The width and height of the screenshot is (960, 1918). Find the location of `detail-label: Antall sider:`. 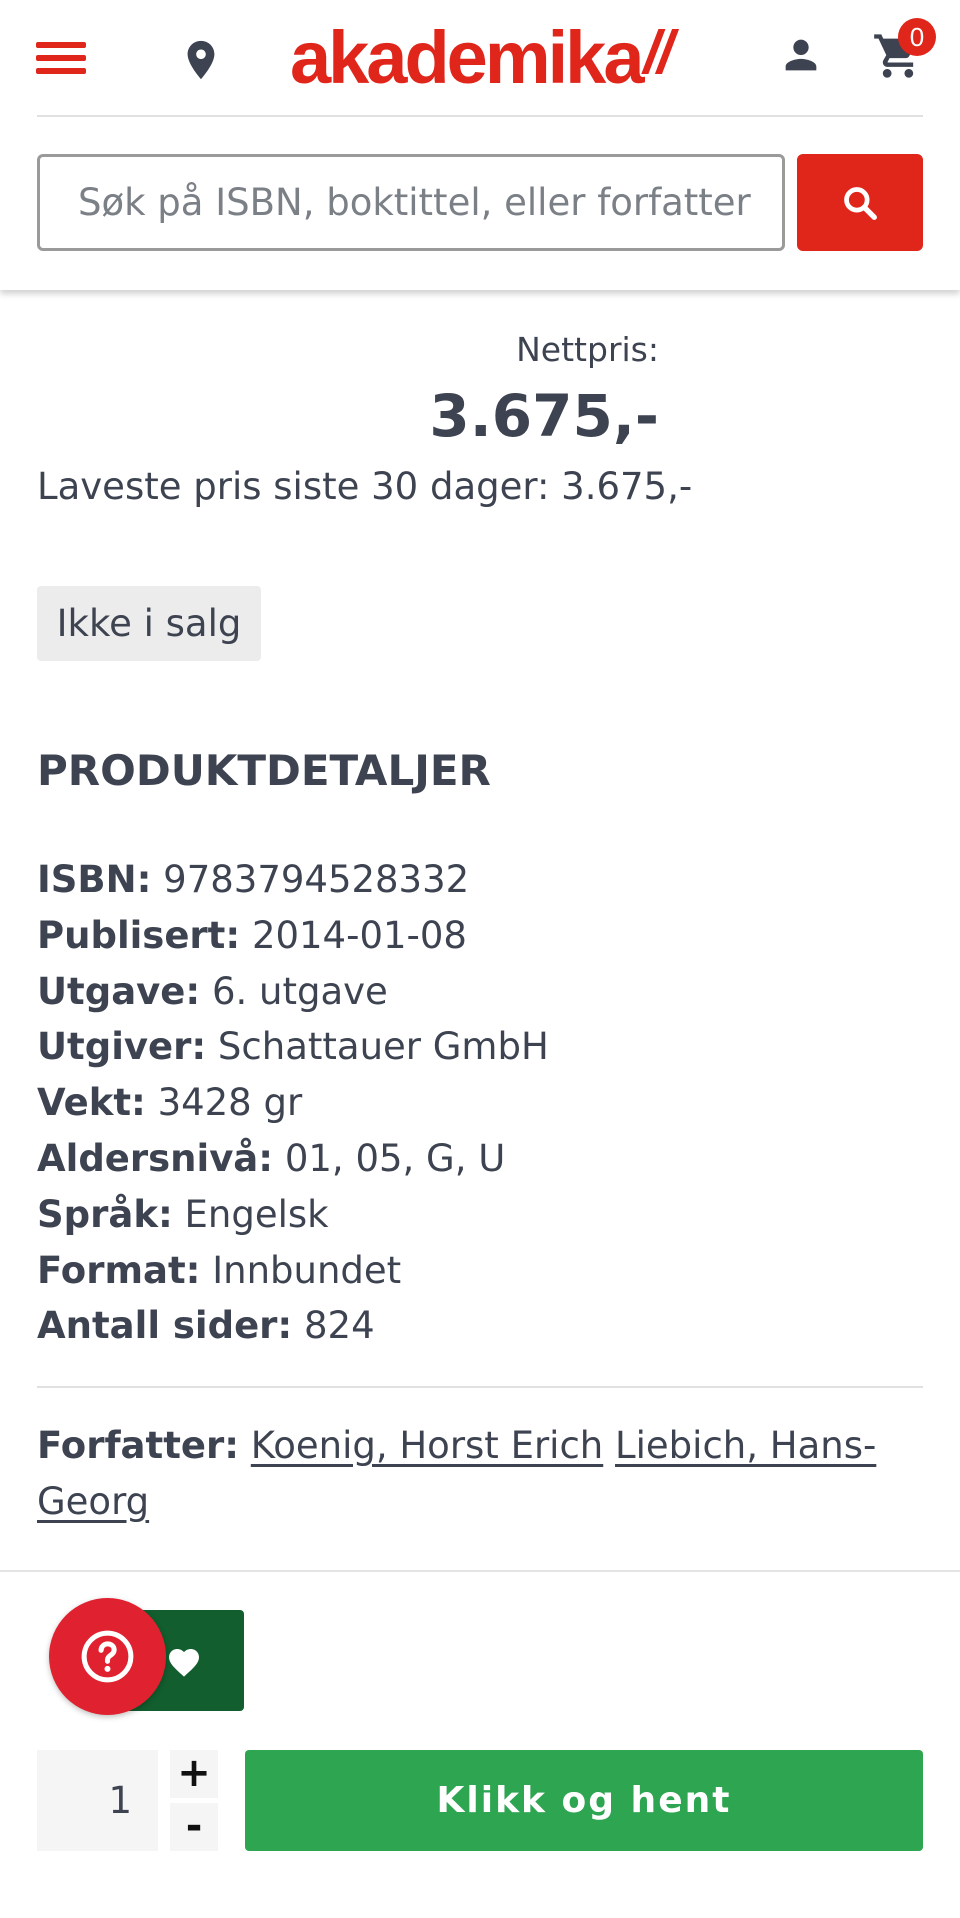

detail-label: Antall sider: is located at coordinates (165, 1326).